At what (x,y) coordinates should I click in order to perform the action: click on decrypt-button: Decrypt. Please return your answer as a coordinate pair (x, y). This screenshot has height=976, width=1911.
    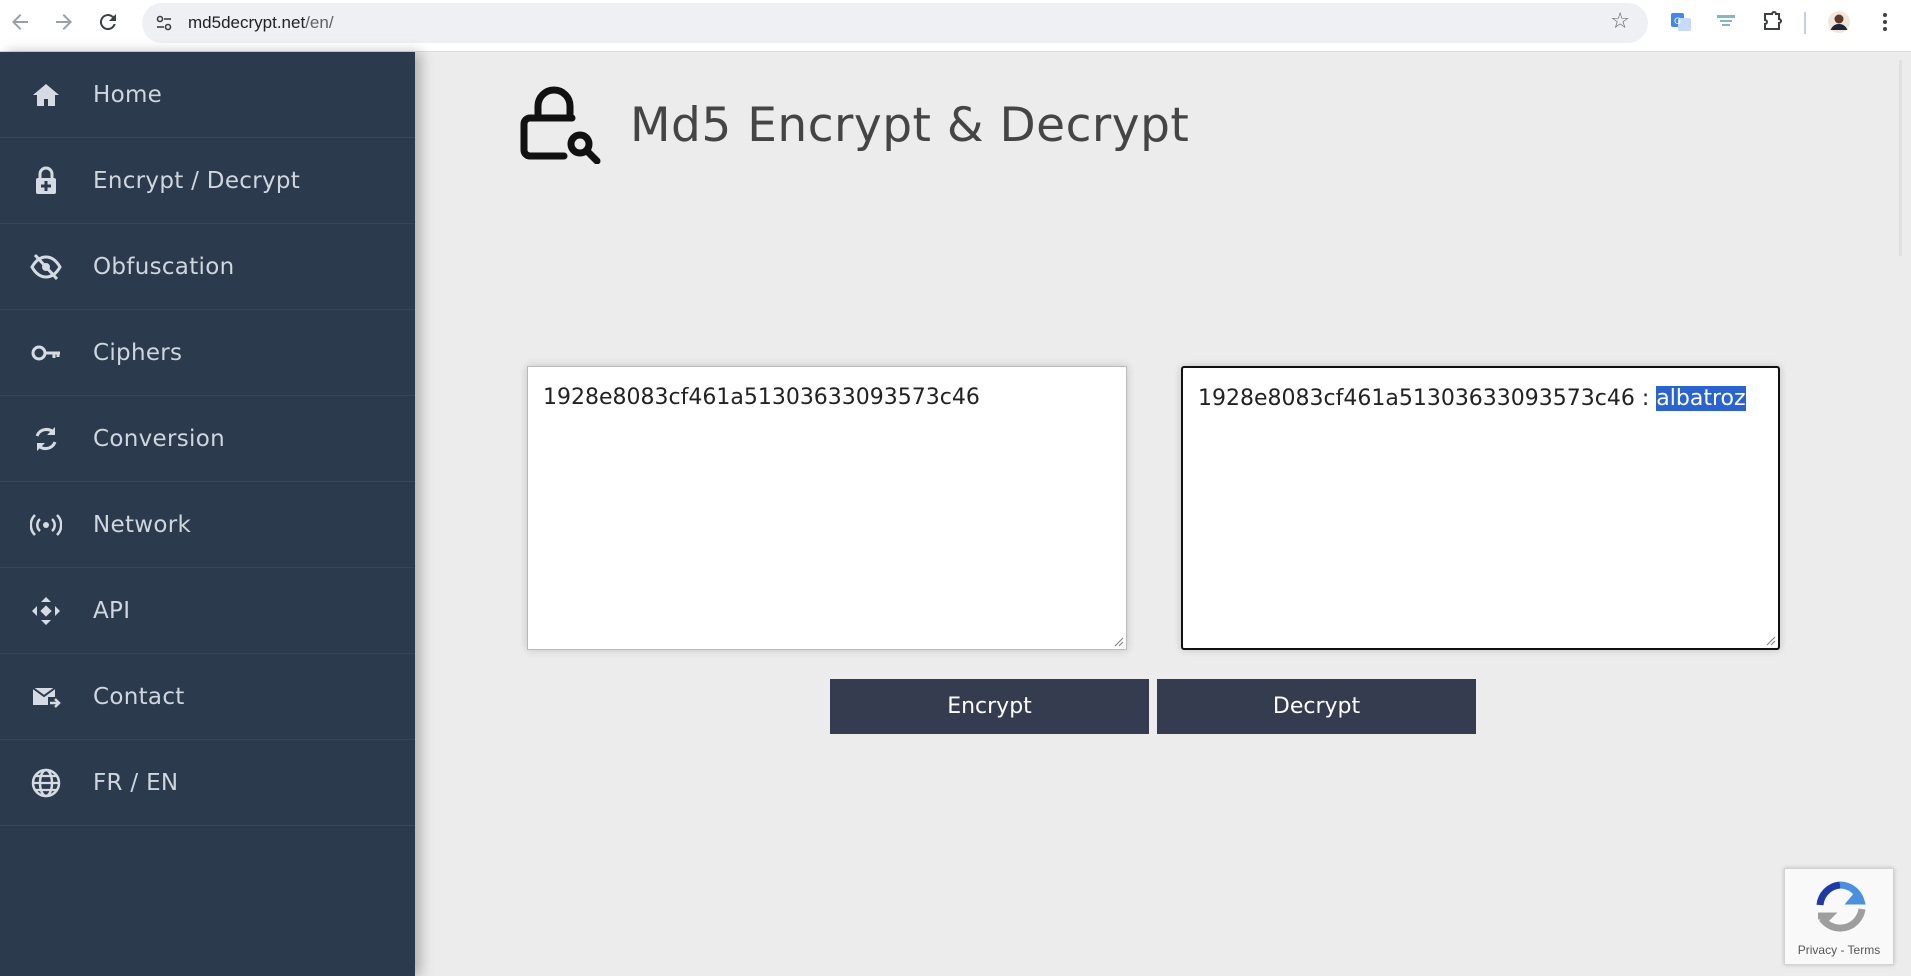
    Looking at the image, I should click on (1316, 706).